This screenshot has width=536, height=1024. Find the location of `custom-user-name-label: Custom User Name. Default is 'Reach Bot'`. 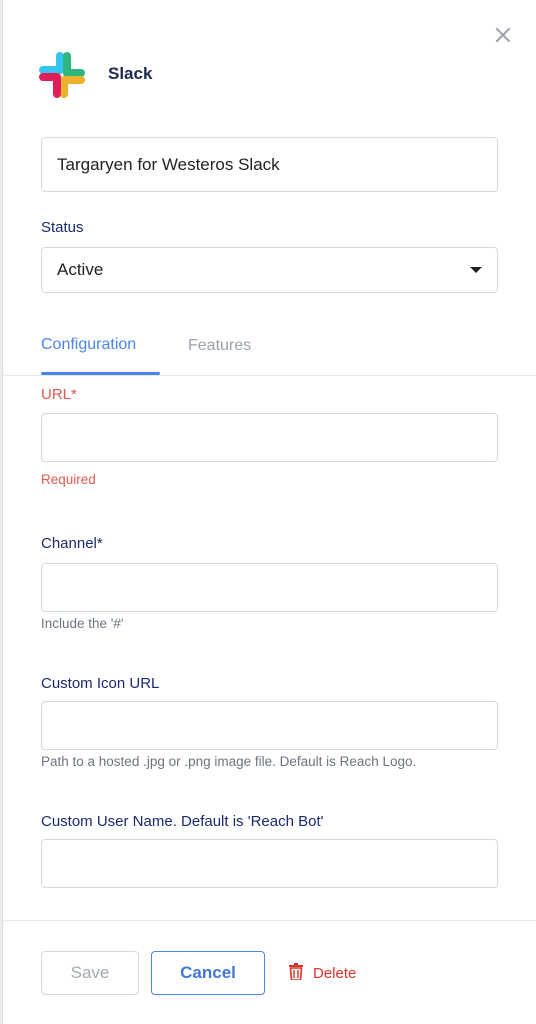

custom-user-name-label: Custom User Name. Default is 'Reach Bot' is located at coordinates (182, 821).